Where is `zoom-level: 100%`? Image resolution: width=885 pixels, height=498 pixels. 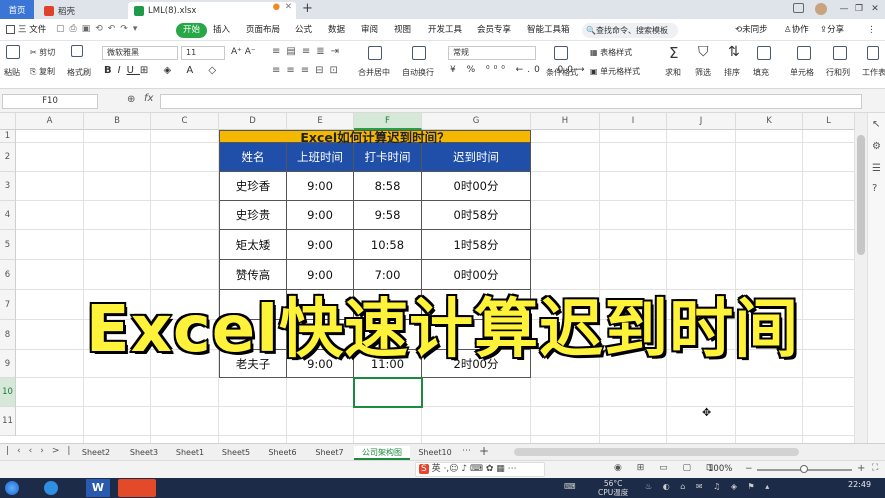
zoom-level: 100% is located at coordinates (720, 469).